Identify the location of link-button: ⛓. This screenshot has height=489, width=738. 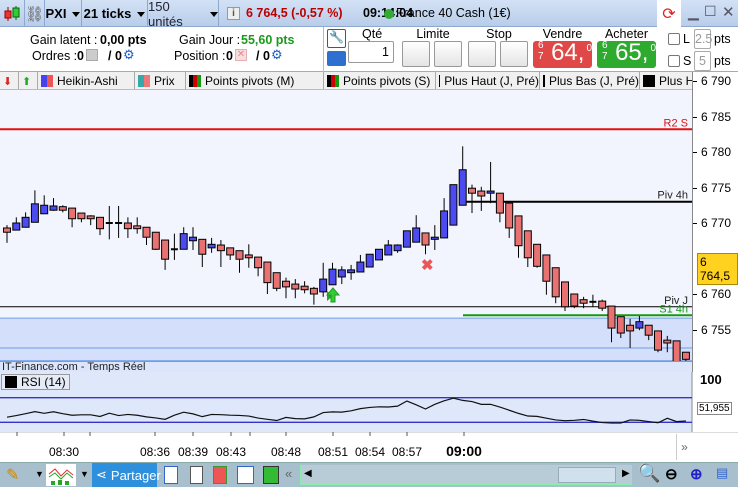
(35, 13).